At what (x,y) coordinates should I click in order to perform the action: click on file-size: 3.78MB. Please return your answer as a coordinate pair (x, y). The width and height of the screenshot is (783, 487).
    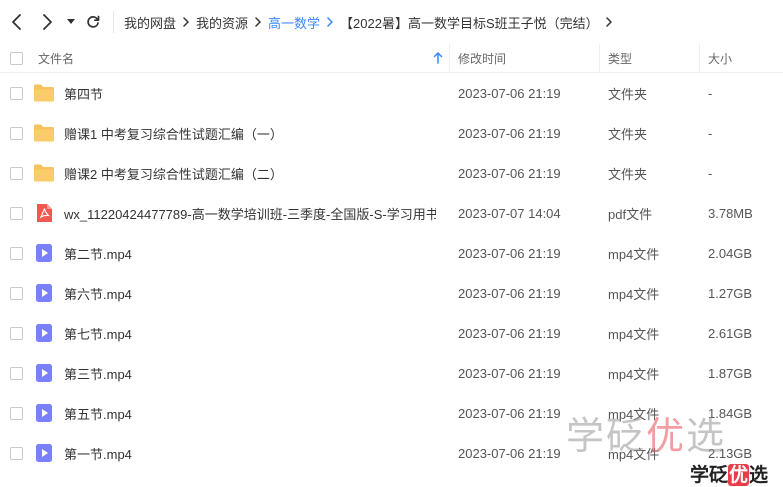
    Looking at the image, I should click on (730, 213).